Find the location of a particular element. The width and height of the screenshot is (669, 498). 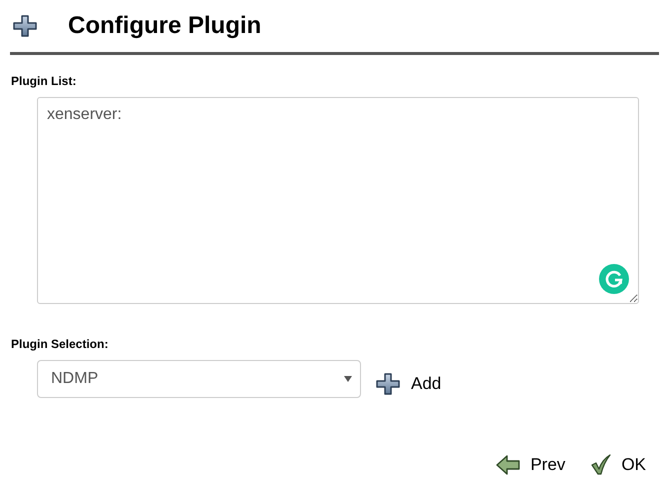

checkmark-icon is located at coordinates (601, 465).